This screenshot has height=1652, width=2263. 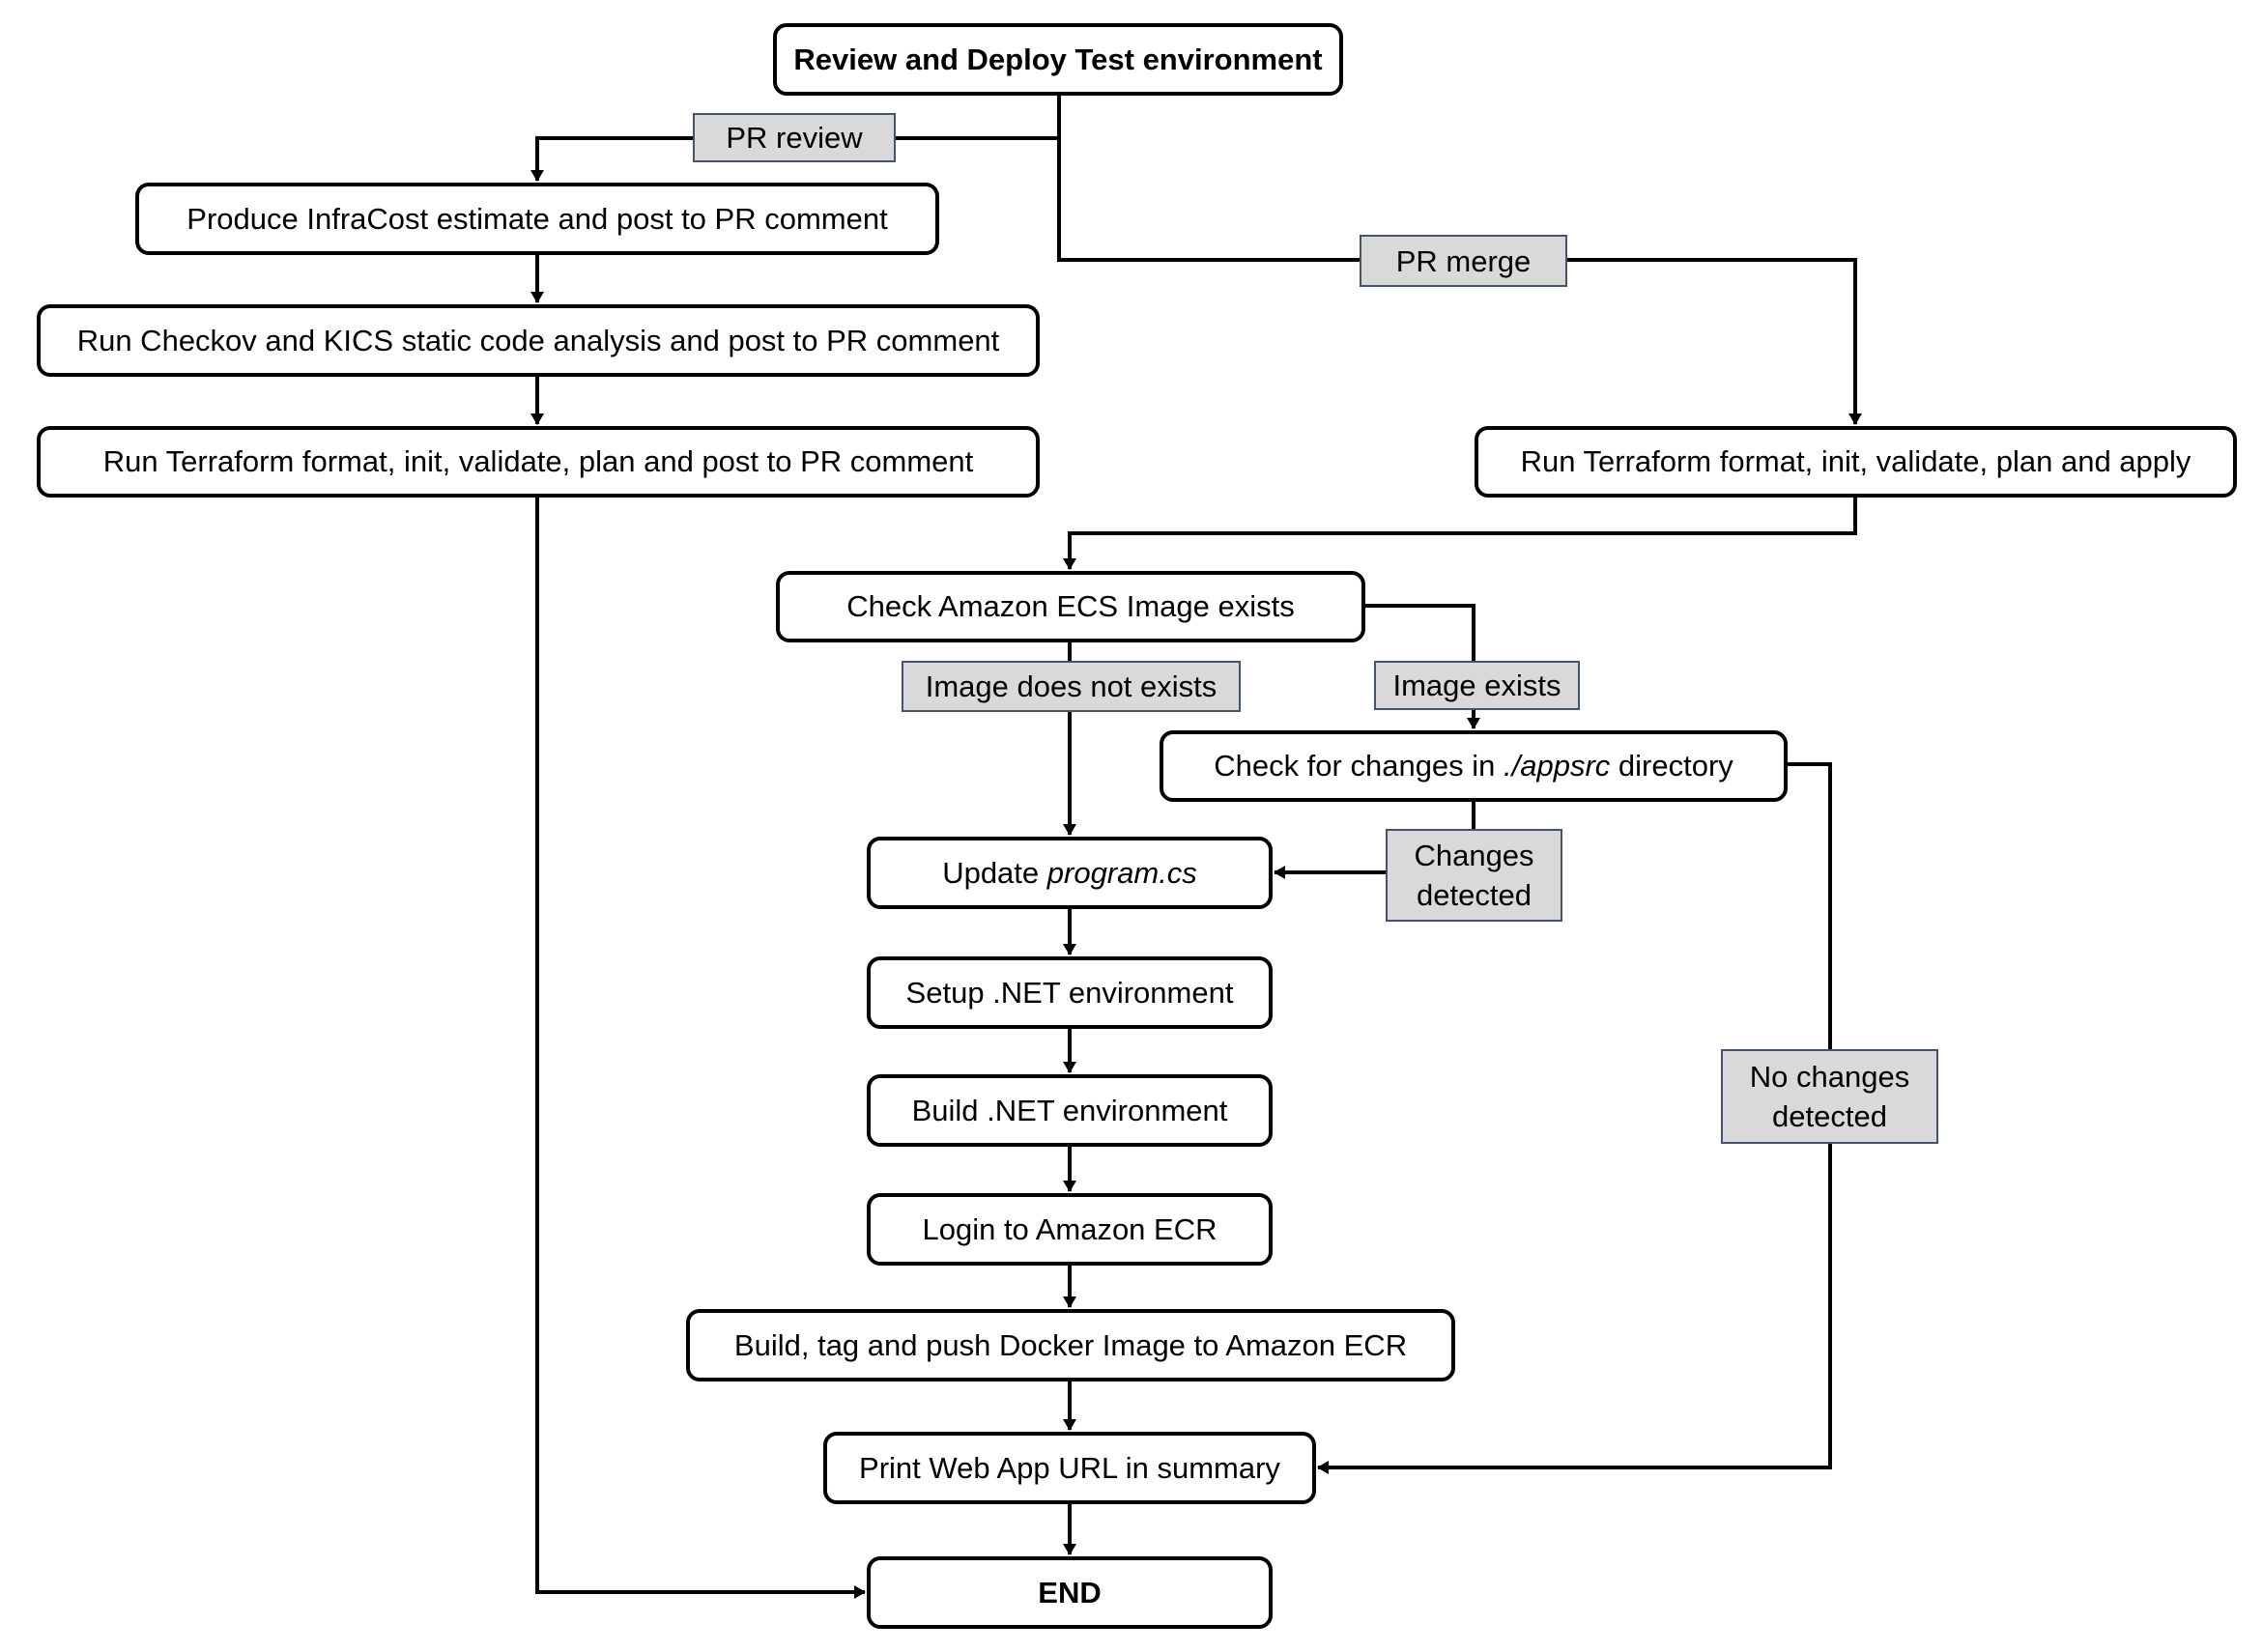 I want to click on node-build-net-text: Build .NET environment, so click(x=1069, y=1110).